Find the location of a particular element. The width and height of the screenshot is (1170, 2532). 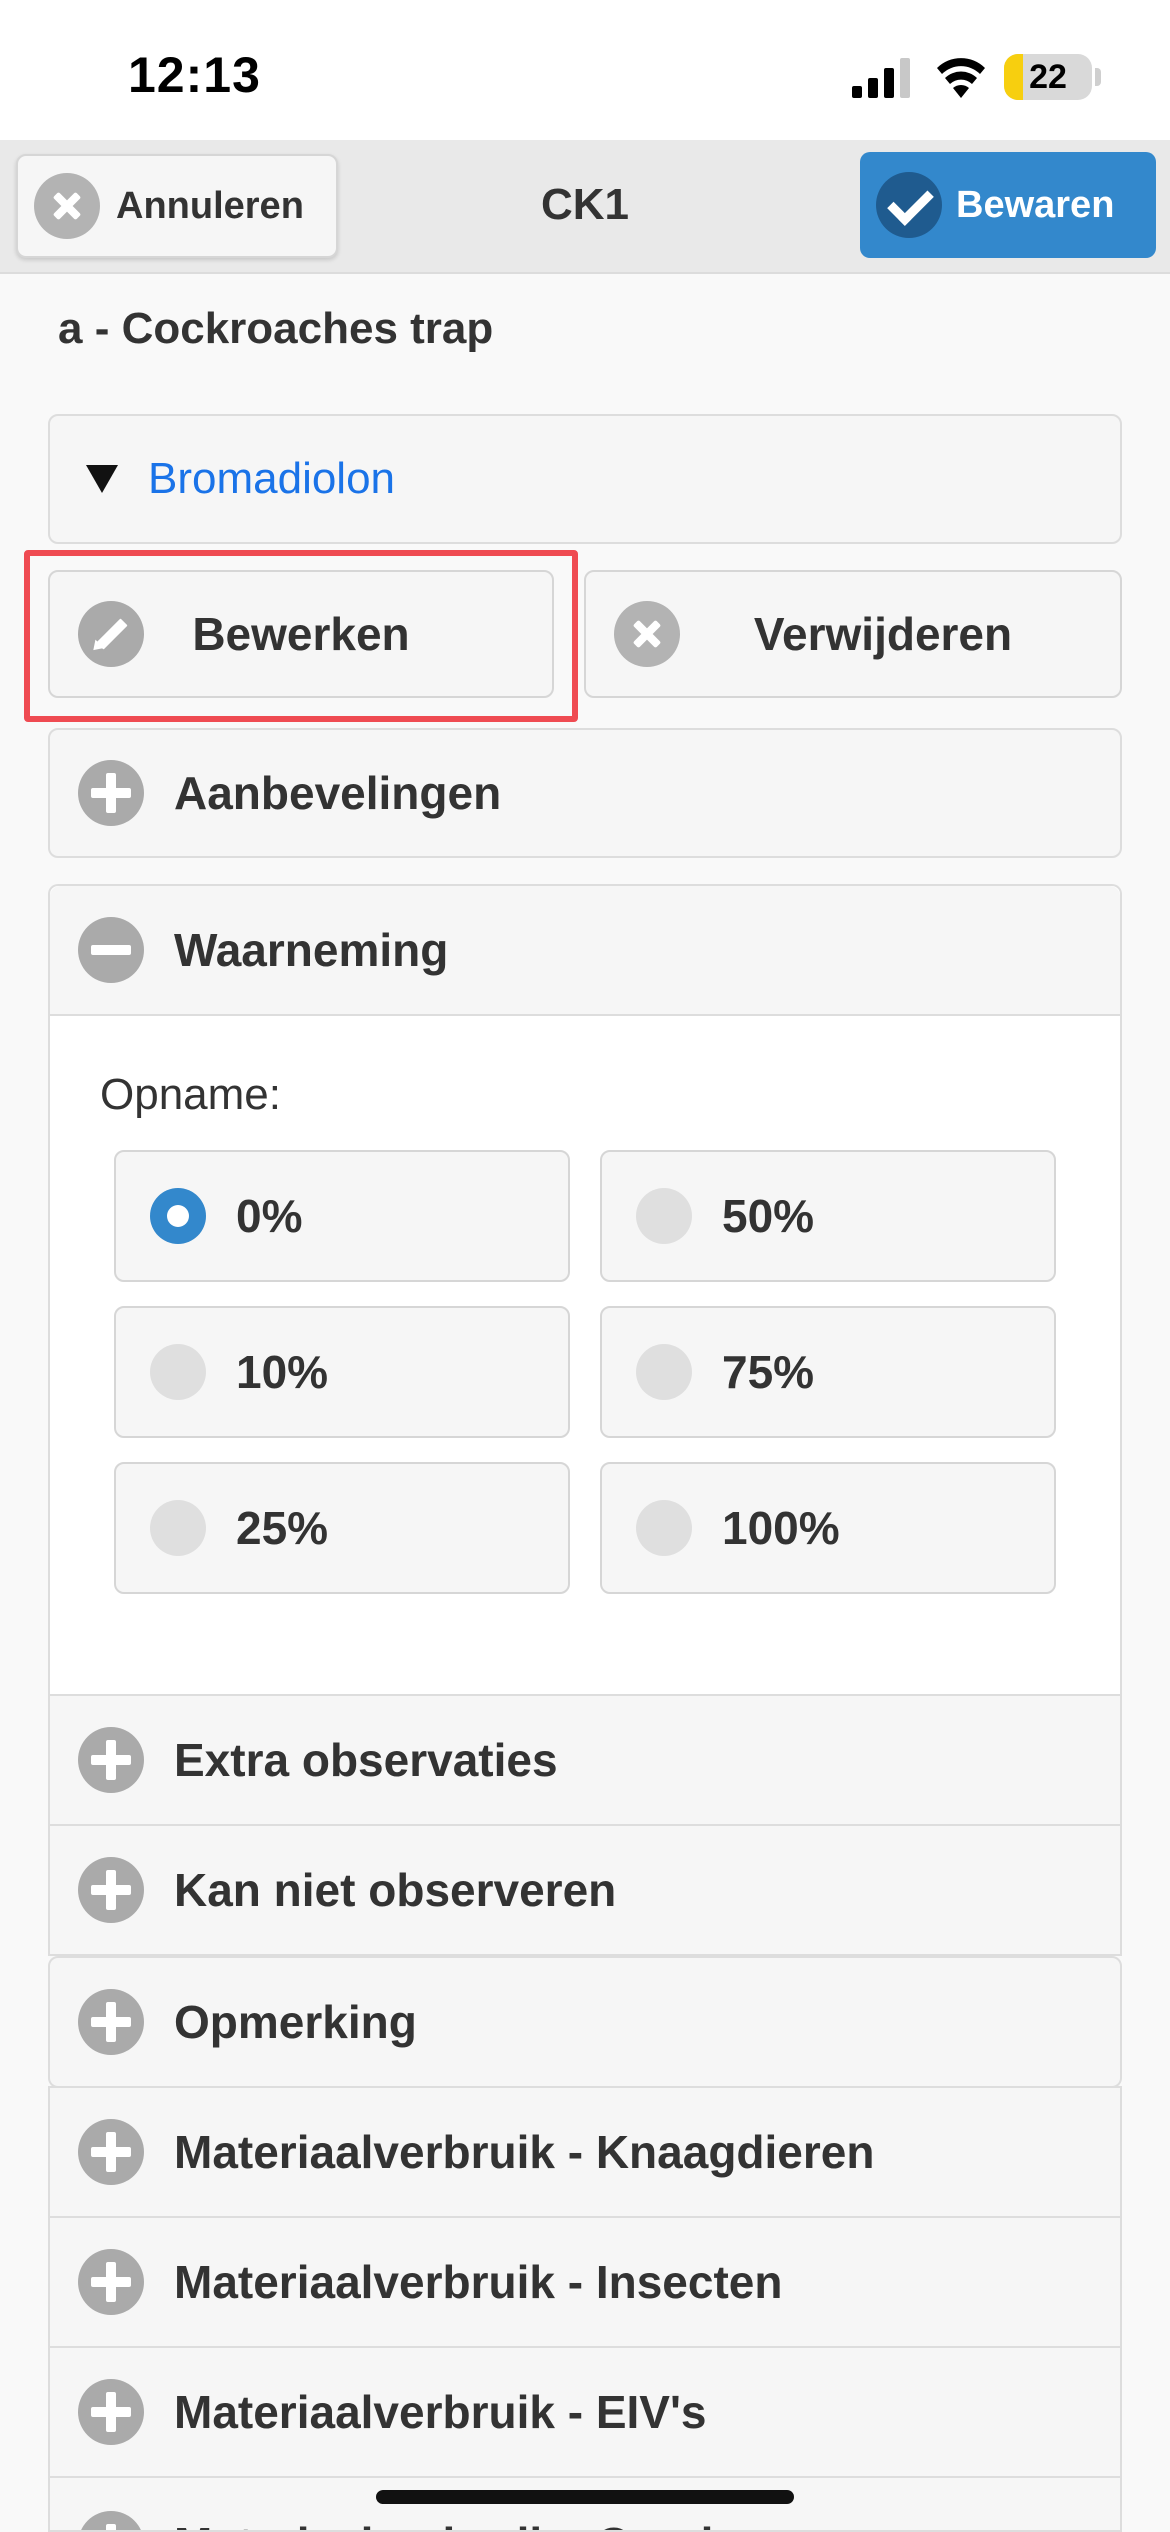

cellular-signal-icon is located at coordinates (881, 78).